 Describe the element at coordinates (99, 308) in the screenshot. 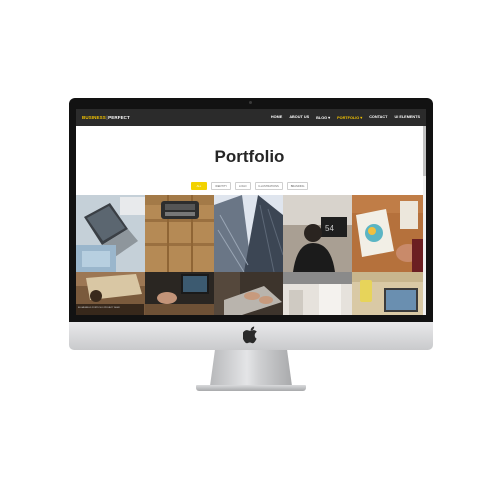

I see `portfolio-caption: BLUMENFELD PORTFOLIO PROJECT DEMO` at that location.